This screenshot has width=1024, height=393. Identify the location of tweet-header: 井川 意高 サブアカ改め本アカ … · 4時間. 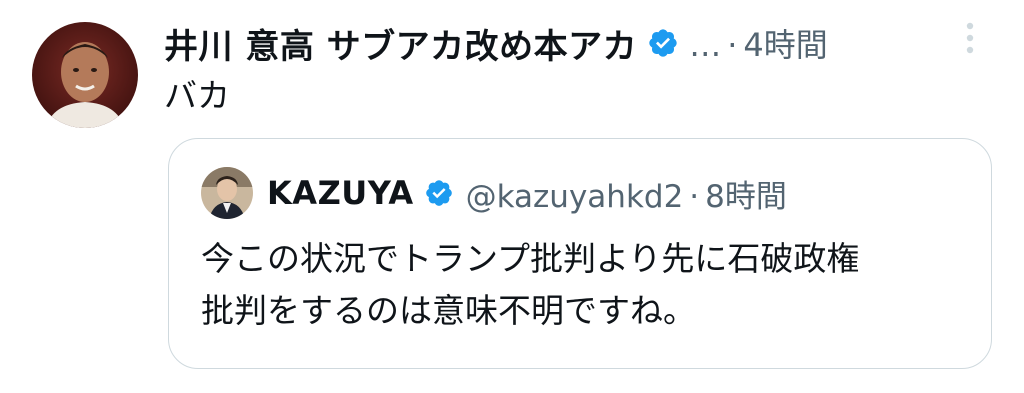
(496, 43).